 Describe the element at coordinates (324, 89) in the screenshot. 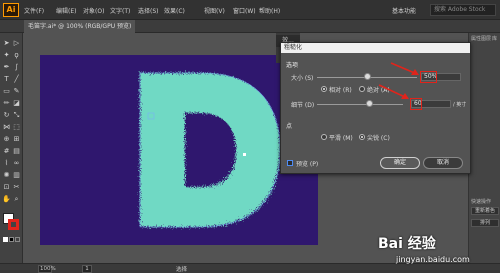

I see `relative-radio` at that location.